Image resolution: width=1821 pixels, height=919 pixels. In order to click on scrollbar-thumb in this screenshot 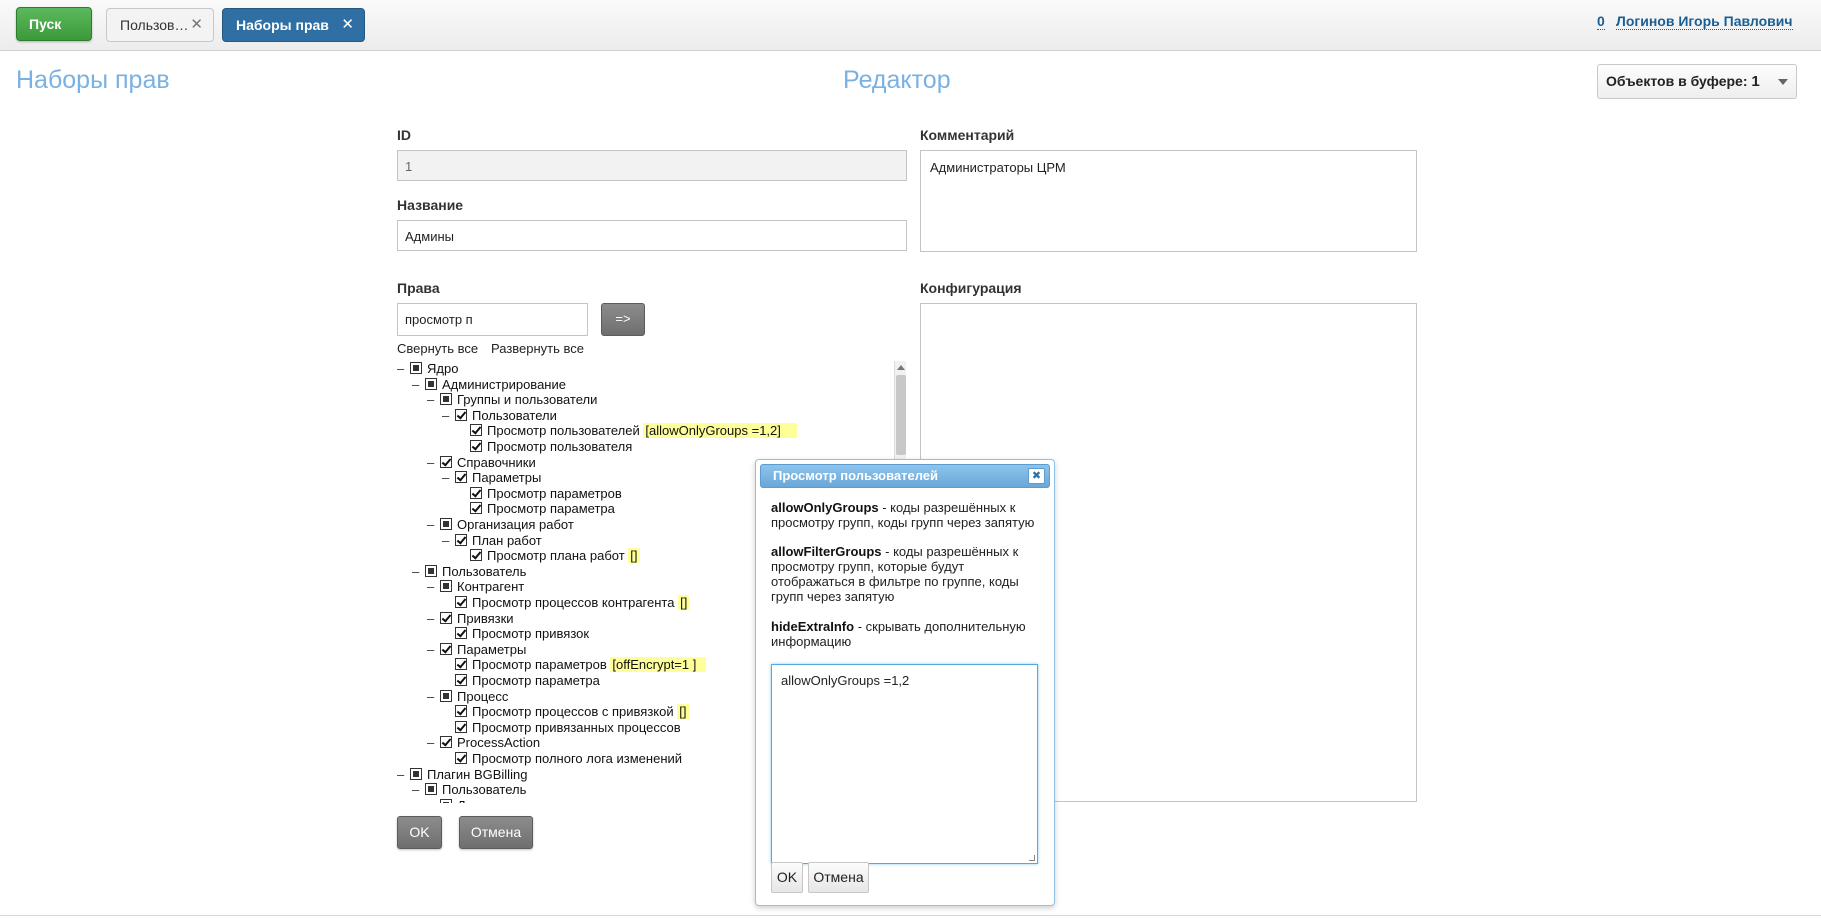, I will do `click(901, 415)`.